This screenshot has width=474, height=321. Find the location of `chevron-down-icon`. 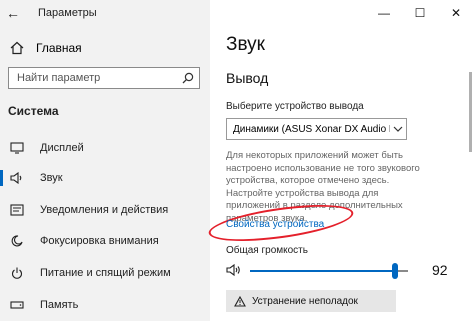

chevron-down-icon is located at coordinates (398, 129).